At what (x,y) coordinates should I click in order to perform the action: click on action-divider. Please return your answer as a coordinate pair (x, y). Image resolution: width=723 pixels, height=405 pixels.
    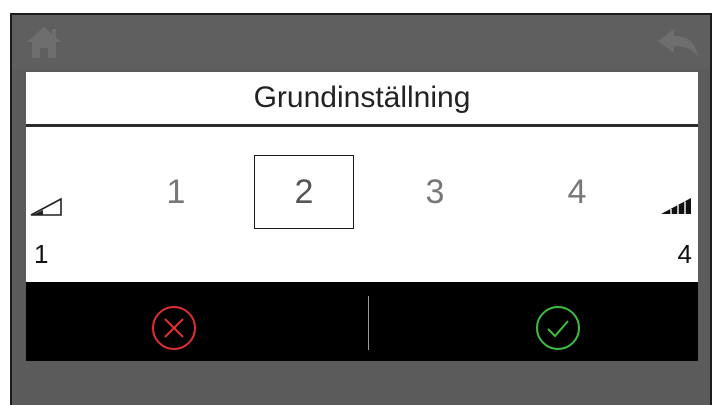
    Looking at the image, I should click on (368, 323).